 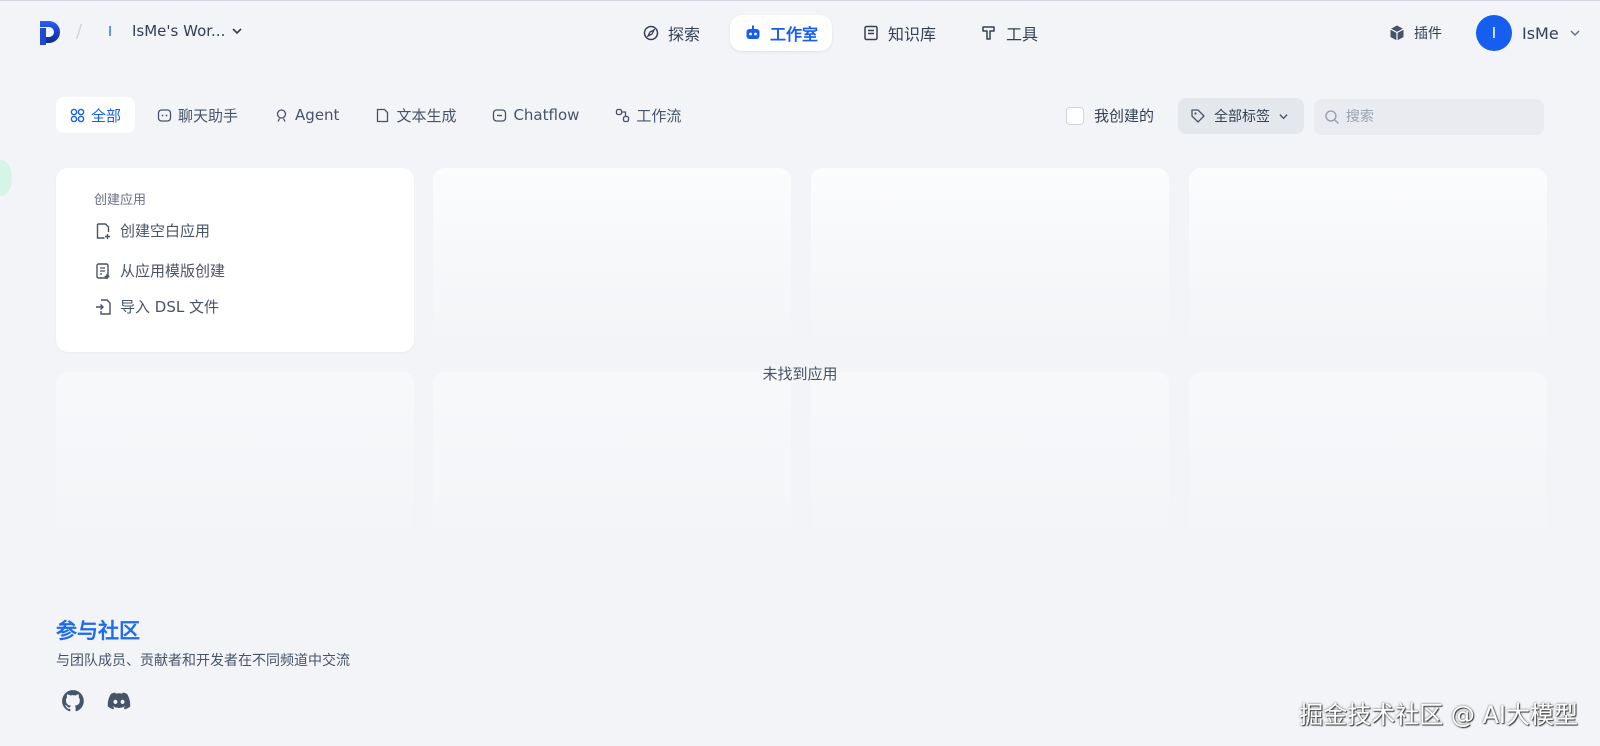 I want to click on search-icon, so click(x=1332, y=117).